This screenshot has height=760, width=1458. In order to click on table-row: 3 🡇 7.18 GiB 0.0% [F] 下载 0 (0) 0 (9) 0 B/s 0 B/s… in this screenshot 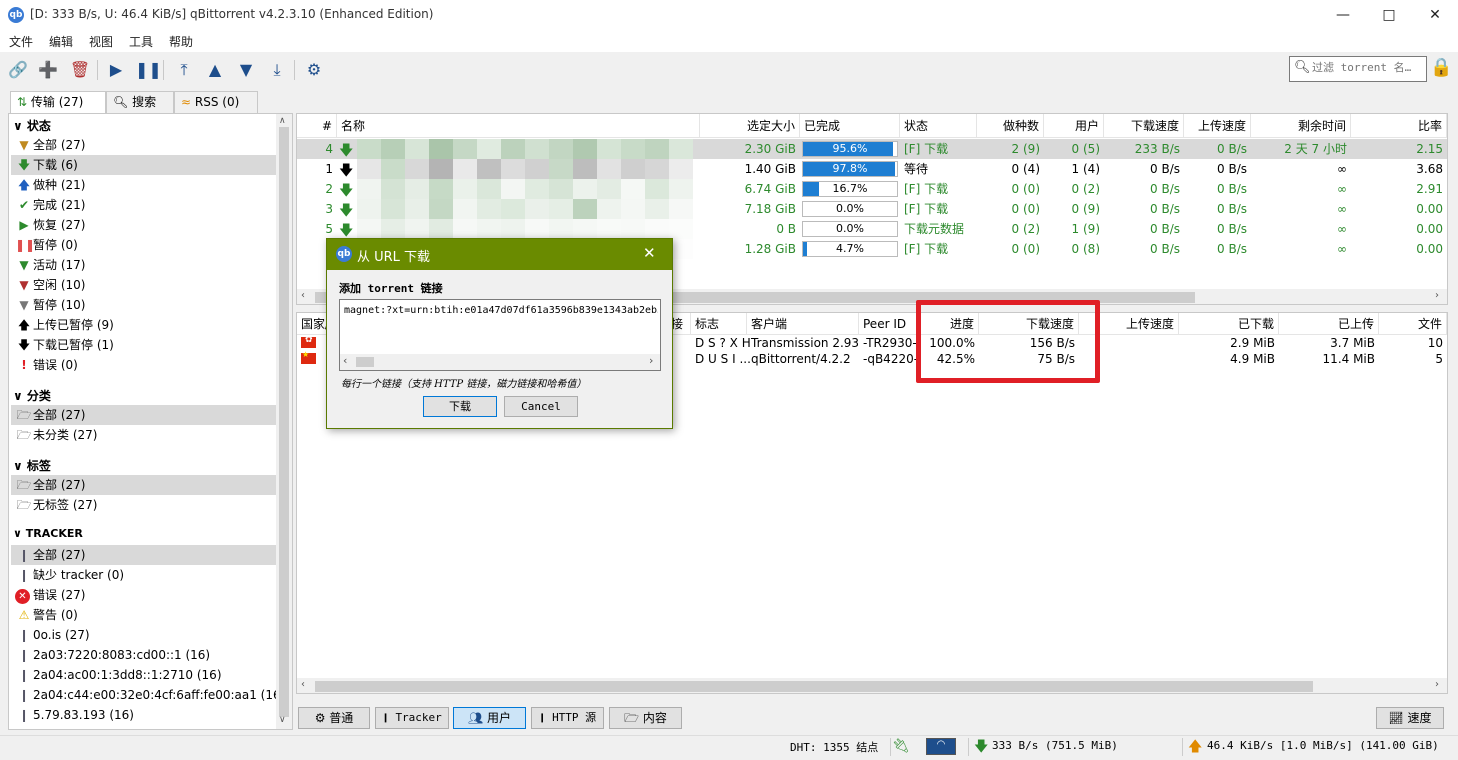, I will do `click(872, 209)`.